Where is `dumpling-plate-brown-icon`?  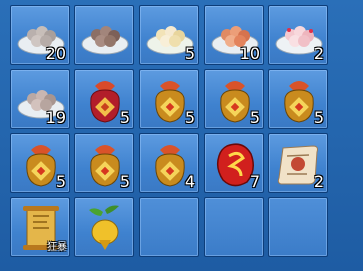 dumpling-plate-brown-icon is located at coordinates (105, 40).